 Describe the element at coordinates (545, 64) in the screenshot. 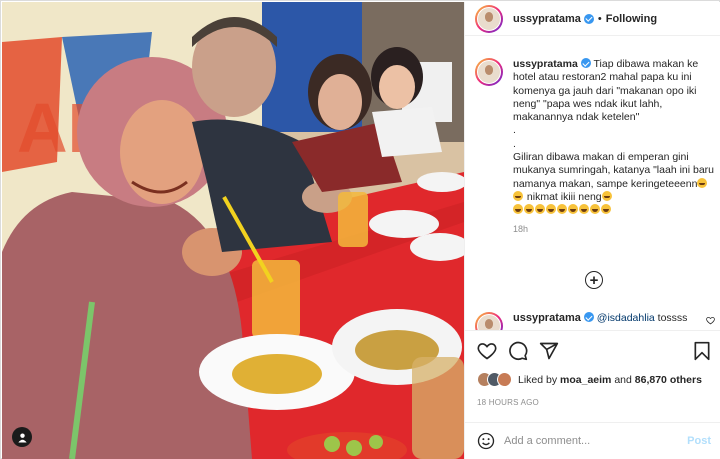

I see `caption-username: ussypratama` at that location.